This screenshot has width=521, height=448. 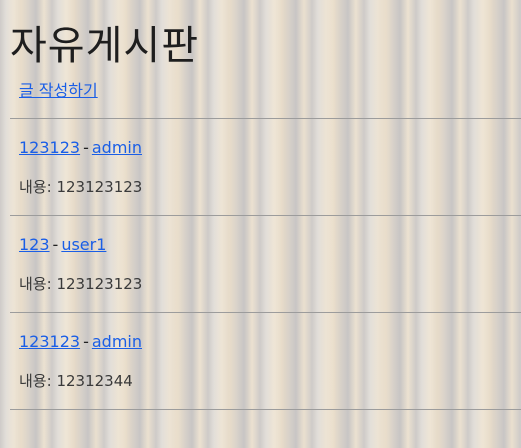 What do you see at coordinates (83, 244) in the screenshot?
I see `post-author-link: user1` at bounding box center [83, 244].